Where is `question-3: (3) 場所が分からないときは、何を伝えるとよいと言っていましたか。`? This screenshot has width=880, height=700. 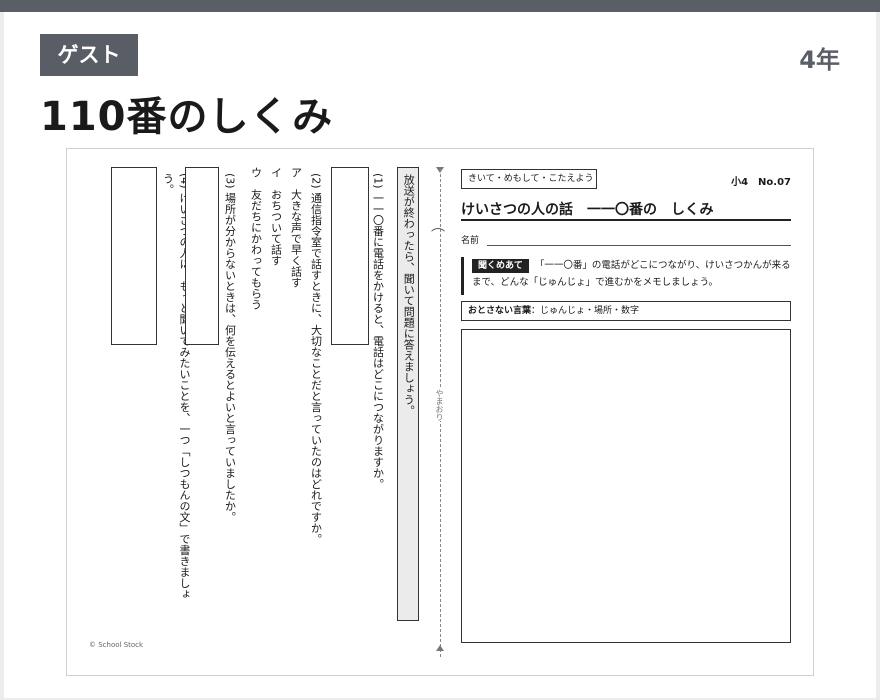
question-3: (3) 場所が分からないときは、何を伝えるとよいと言っていましたか。 is located at coordinates (230, 348).